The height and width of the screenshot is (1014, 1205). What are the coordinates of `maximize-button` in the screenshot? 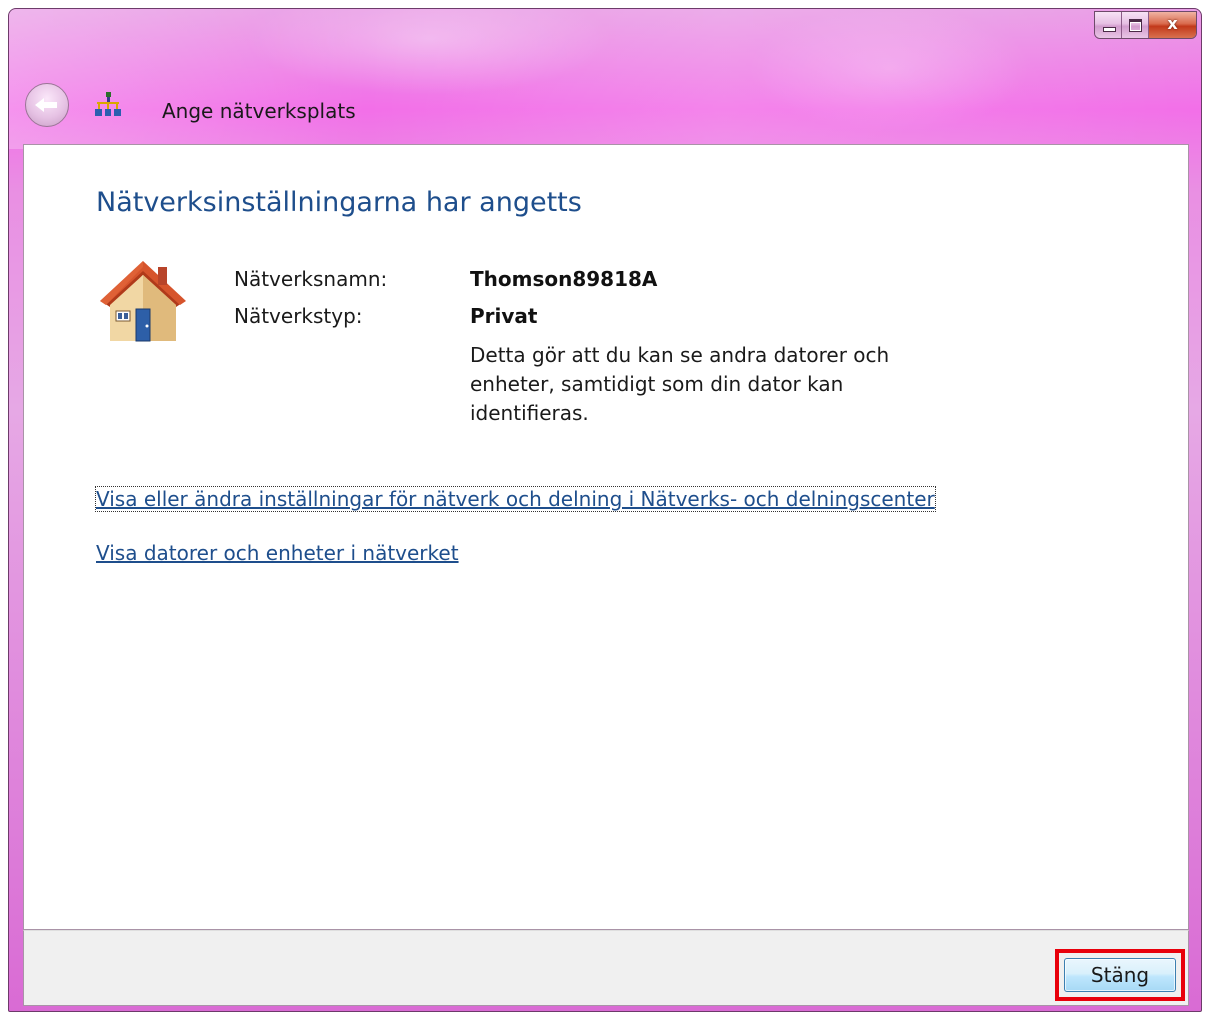 It's located at (1135, 25).